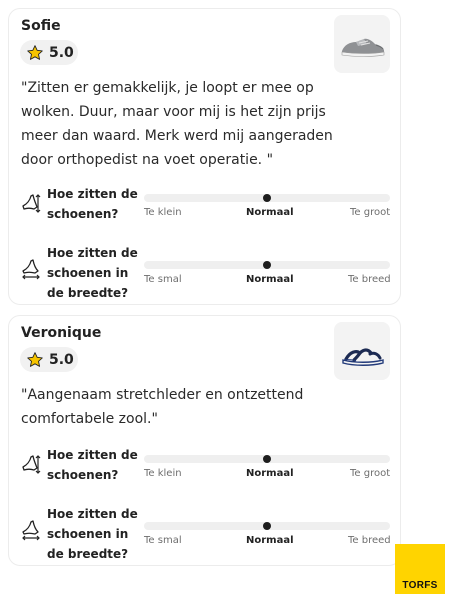  What do you see at coordinates (420, 569) in the screenshot?
I see `torfs-logo: TORFS` at bounding box center [420, 569].